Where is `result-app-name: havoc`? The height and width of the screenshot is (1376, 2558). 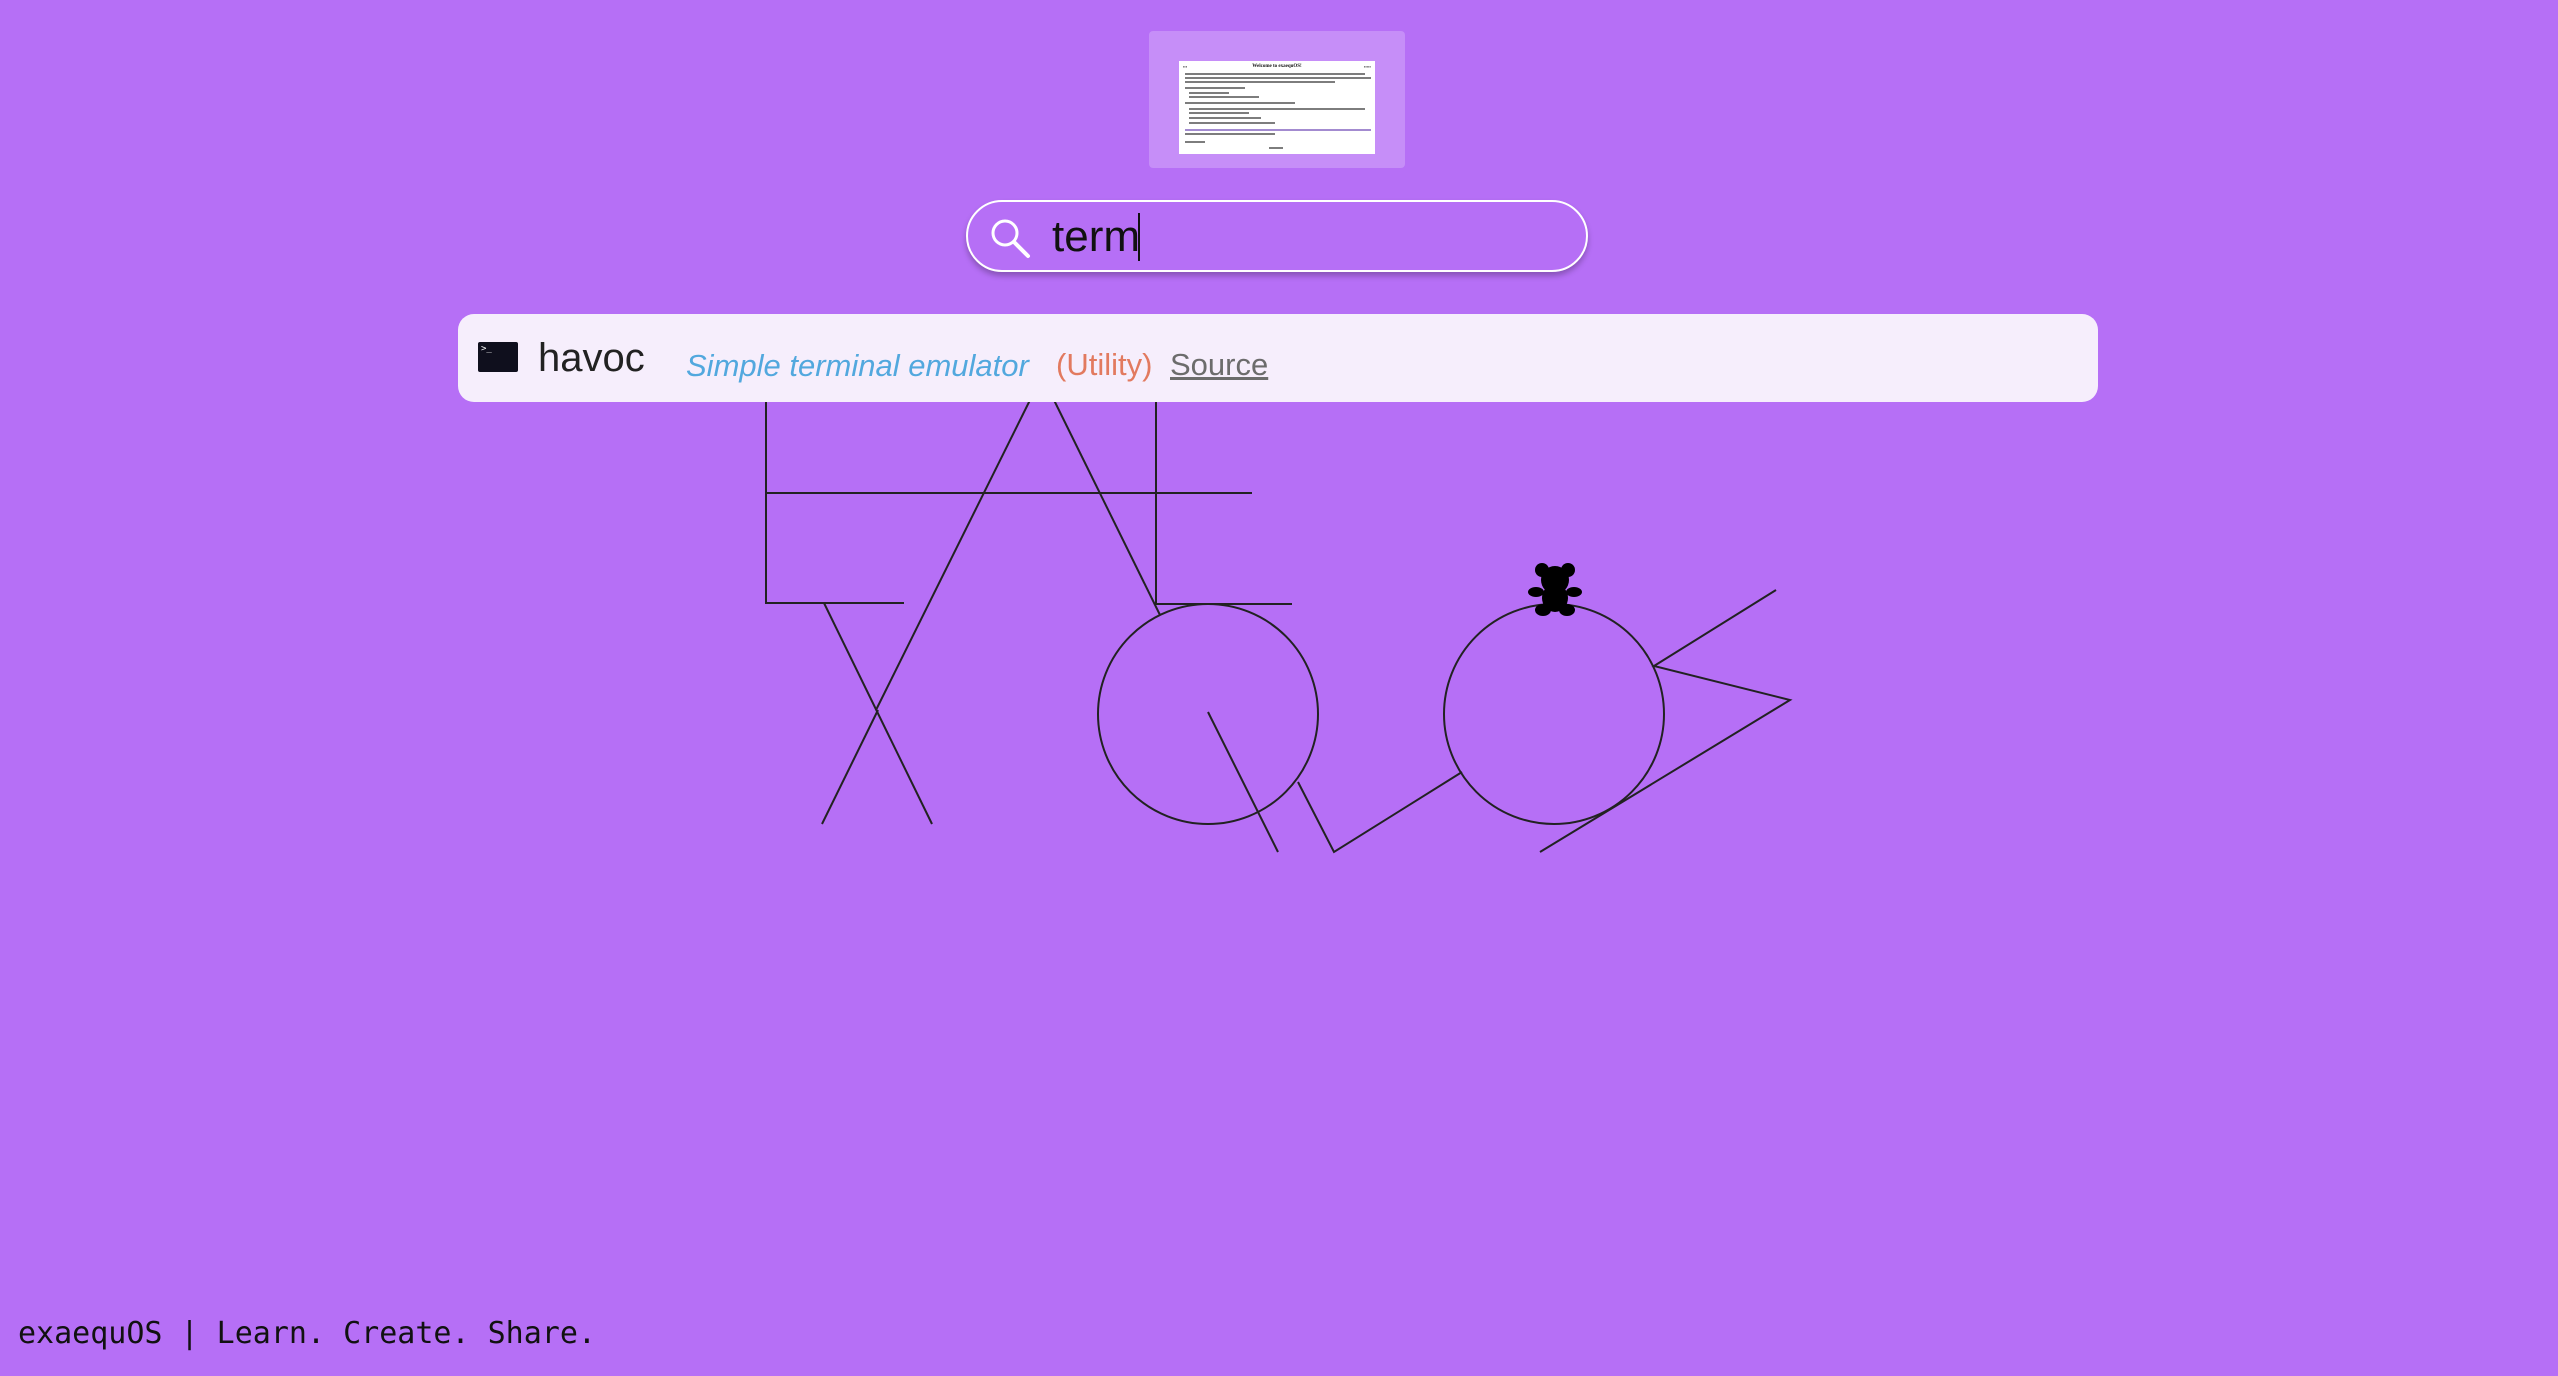
result-app-name: havoc is located at coordinates (591, 358).